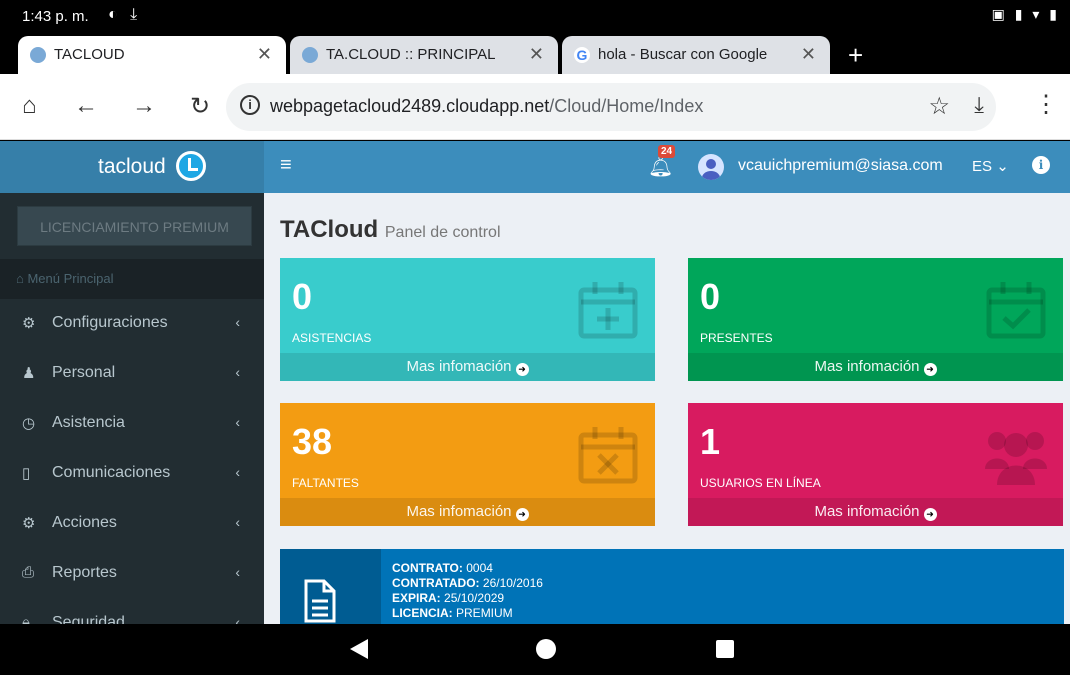 The height and width of the screenshot is (675, 1070). Describe the element at coordinates (626, 106) in the screenshot. I see `url-path: /Cloud/Home/Index` at that location.